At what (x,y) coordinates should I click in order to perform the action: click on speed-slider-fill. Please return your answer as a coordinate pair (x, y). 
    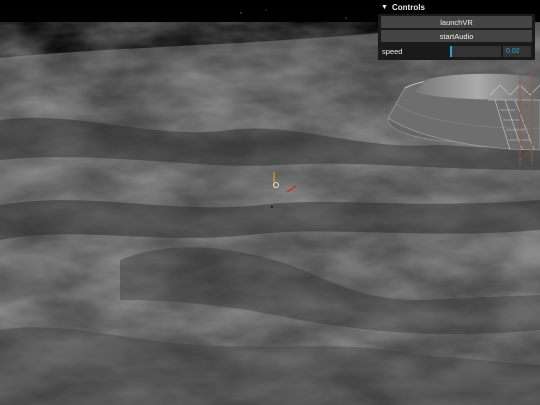
    Looking at the image, I should click on (451, 51).